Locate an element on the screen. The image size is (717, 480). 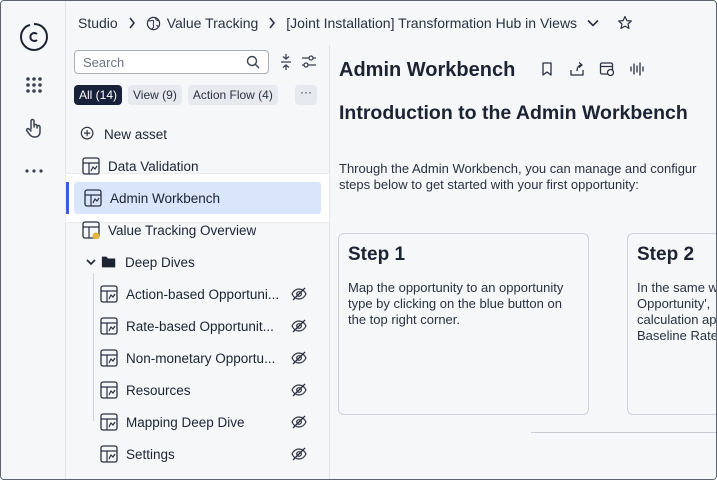
tree-child-item: Mapping Deep Dive is located at coordinates (212, 422).